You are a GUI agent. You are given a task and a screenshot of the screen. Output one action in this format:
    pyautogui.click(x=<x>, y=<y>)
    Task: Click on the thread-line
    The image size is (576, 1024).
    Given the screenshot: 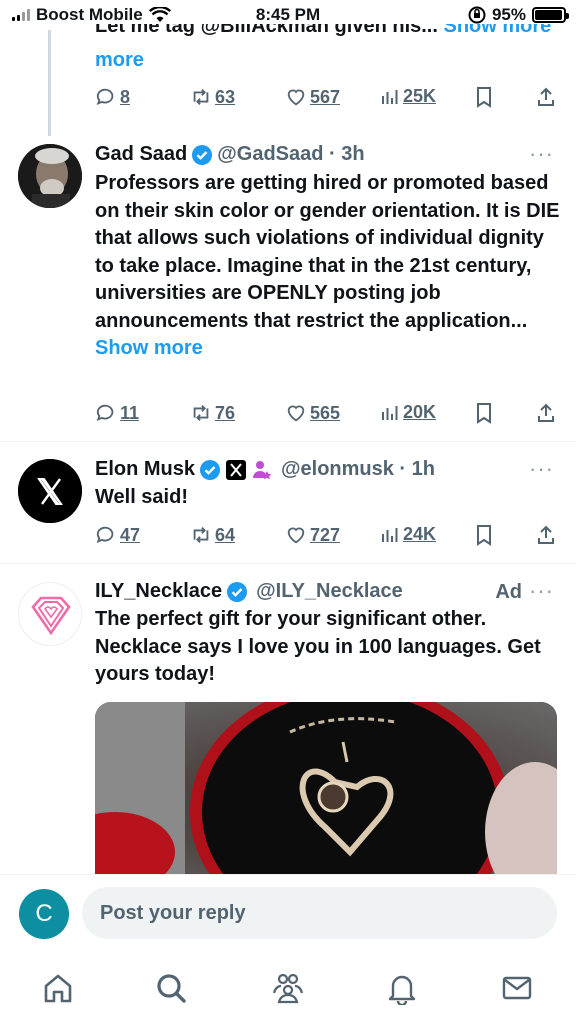 What is the action you would take?
    pyautogui.click(x=49, y=83)
    